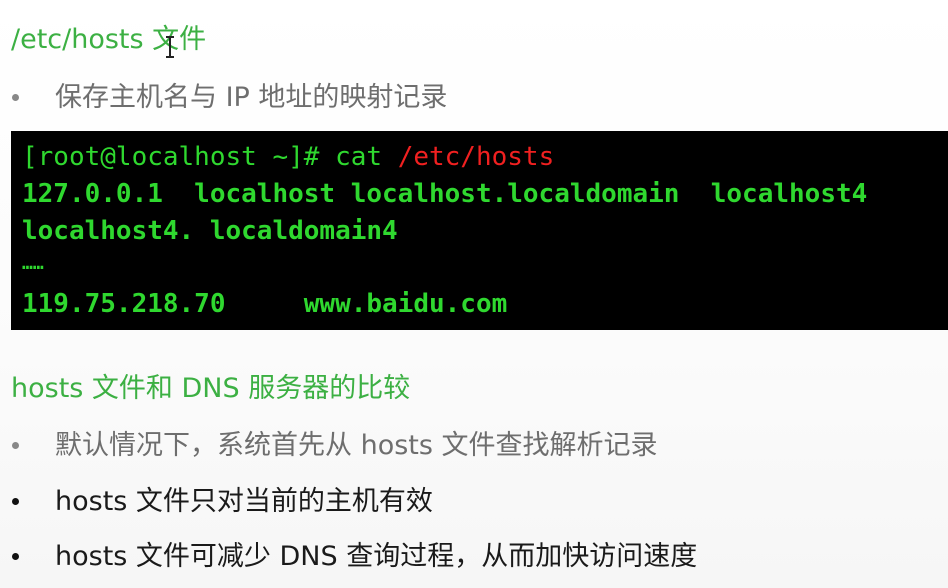  Describe the element at coordinates (211, 388) in the screenshot. I see `section-title-hosts-vs-dns: hosts 文件和 DNS 服务器的比较` at that location.